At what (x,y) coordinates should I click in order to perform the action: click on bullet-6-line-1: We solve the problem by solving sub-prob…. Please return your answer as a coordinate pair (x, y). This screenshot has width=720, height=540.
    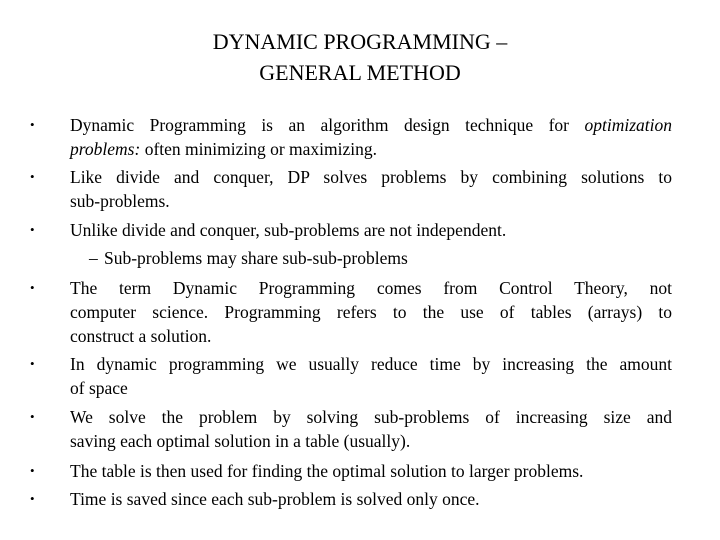
    Looking at the image, I should click on (371, 417).